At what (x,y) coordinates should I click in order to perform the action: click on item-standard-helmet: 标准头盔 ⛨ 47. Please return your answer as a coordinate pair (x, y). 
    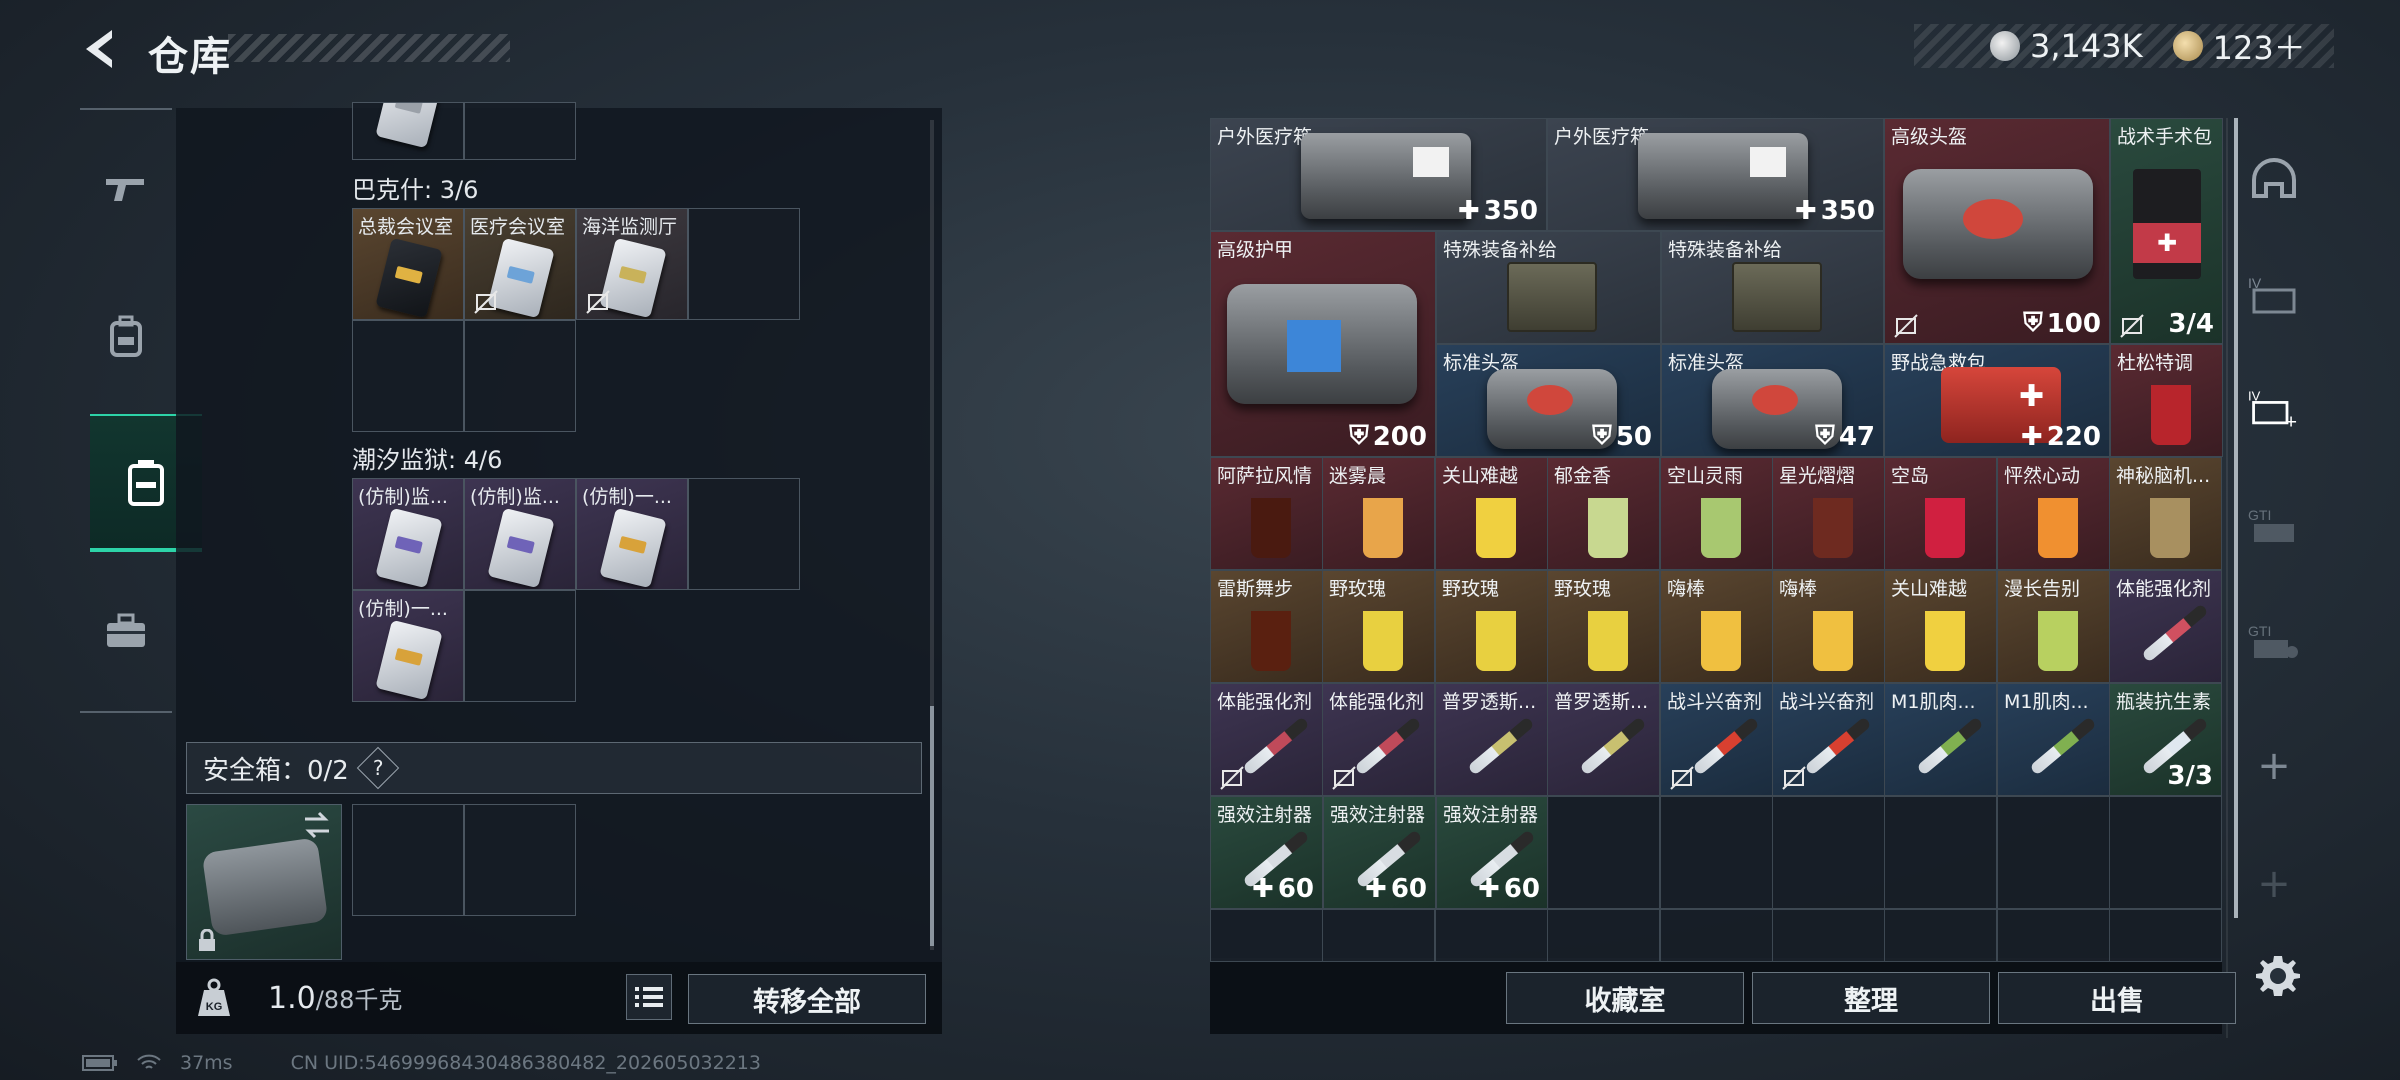
    Looking at the image, I should click on (1772, 400).